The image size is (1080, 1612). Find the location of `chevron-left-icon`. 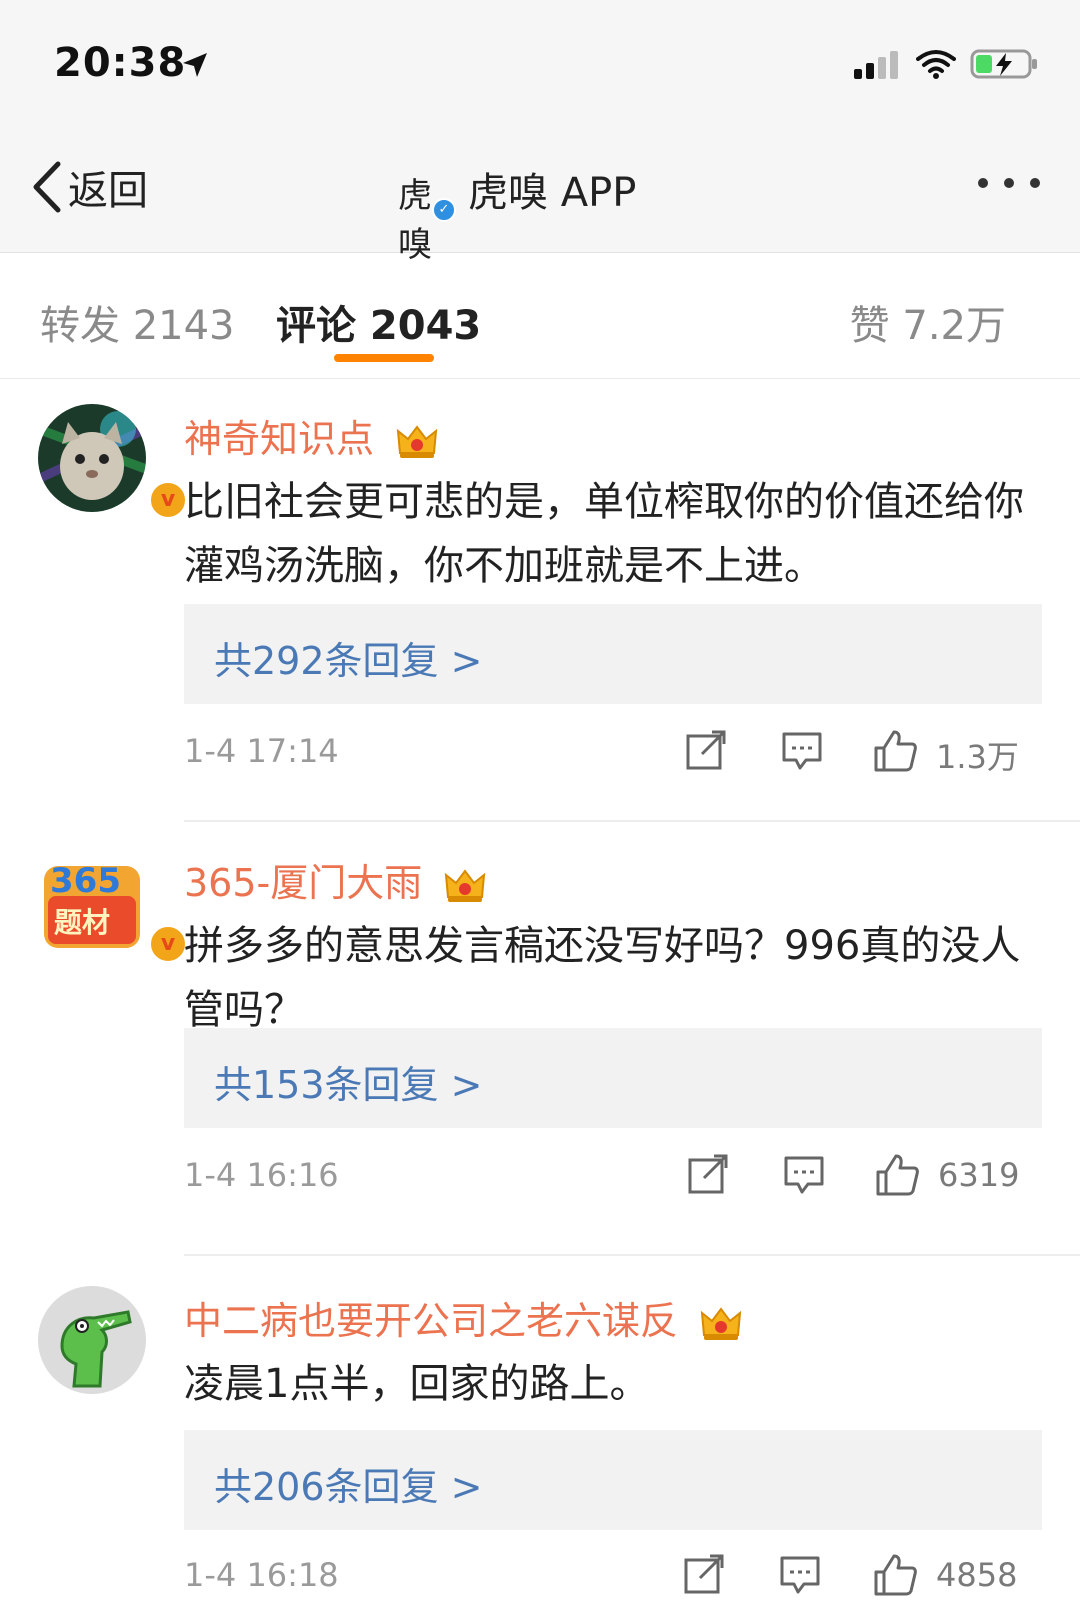

chevron-left-icon is located at coordinates (47, 187).